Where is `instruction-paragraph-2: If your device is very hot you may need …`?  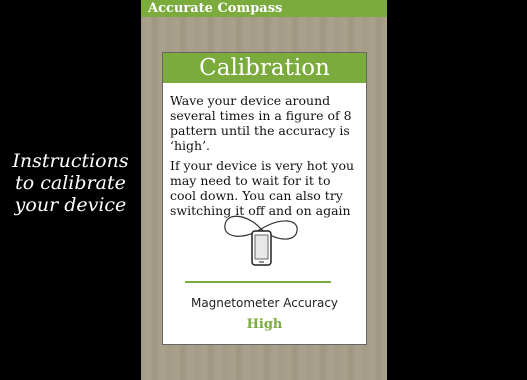
instruction-paragraph-2: If your device is very hot you may need … is located at coordinates (262, 188).